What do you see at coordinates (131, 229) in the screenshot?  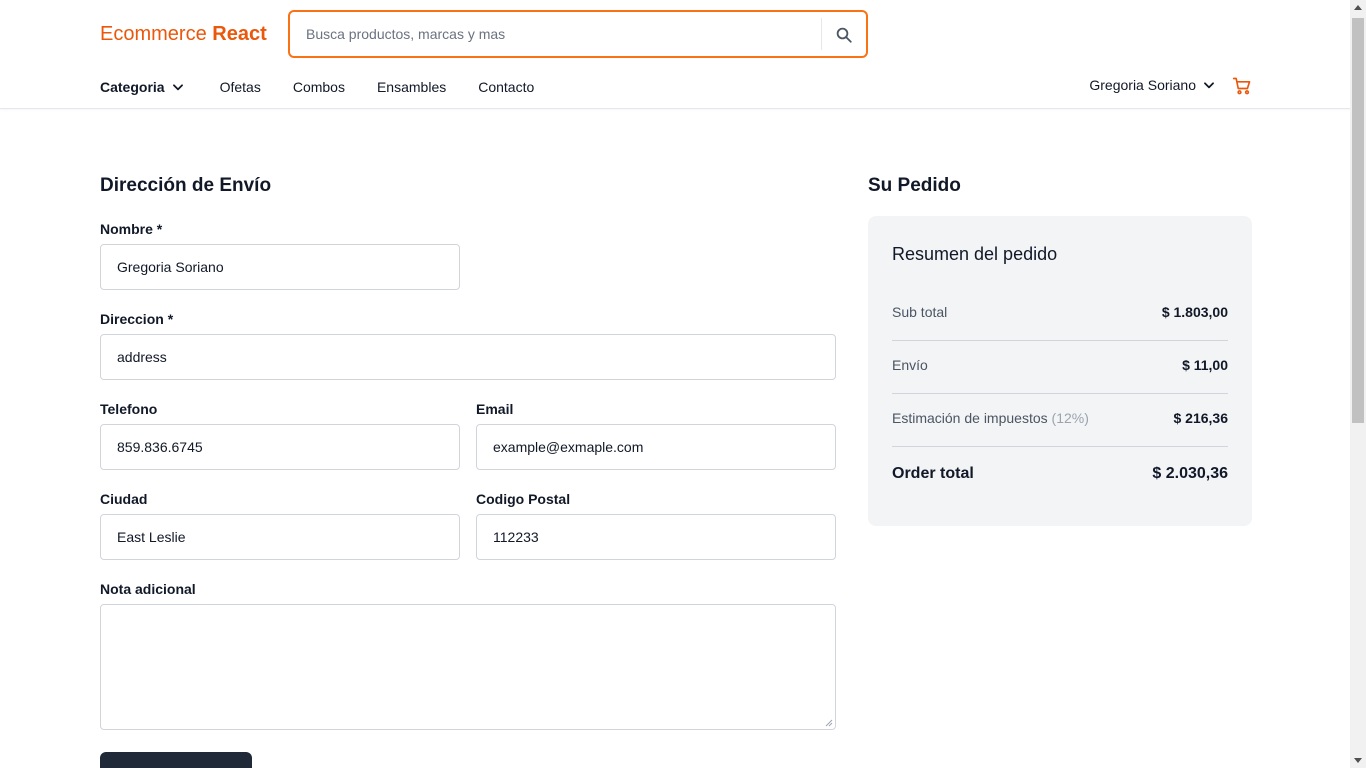 I see `nombre-label: Nombre *` at bounding box center [131, 229].